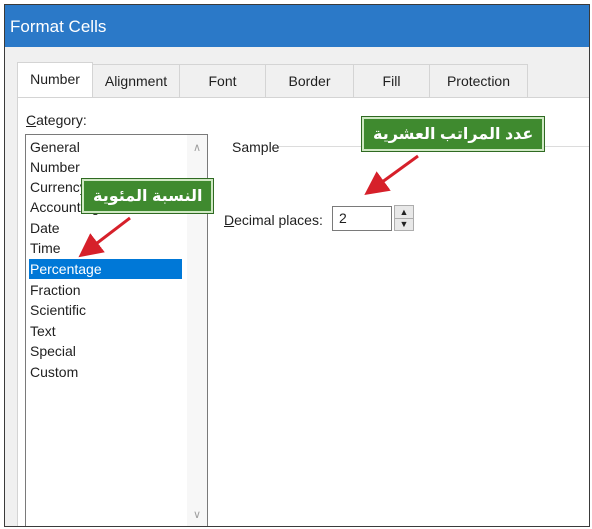 This screenshot has width=592, height=529. Describe the element at coordinates (392, 80) in the screenshot. I see `tab-fill: Fill` at that location.